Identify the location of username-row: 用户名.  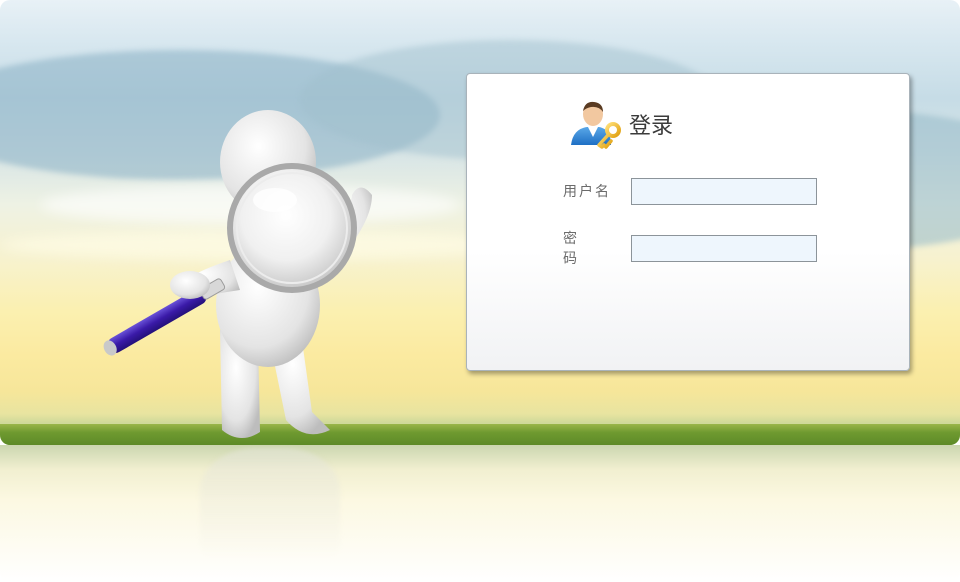
(690, 191).